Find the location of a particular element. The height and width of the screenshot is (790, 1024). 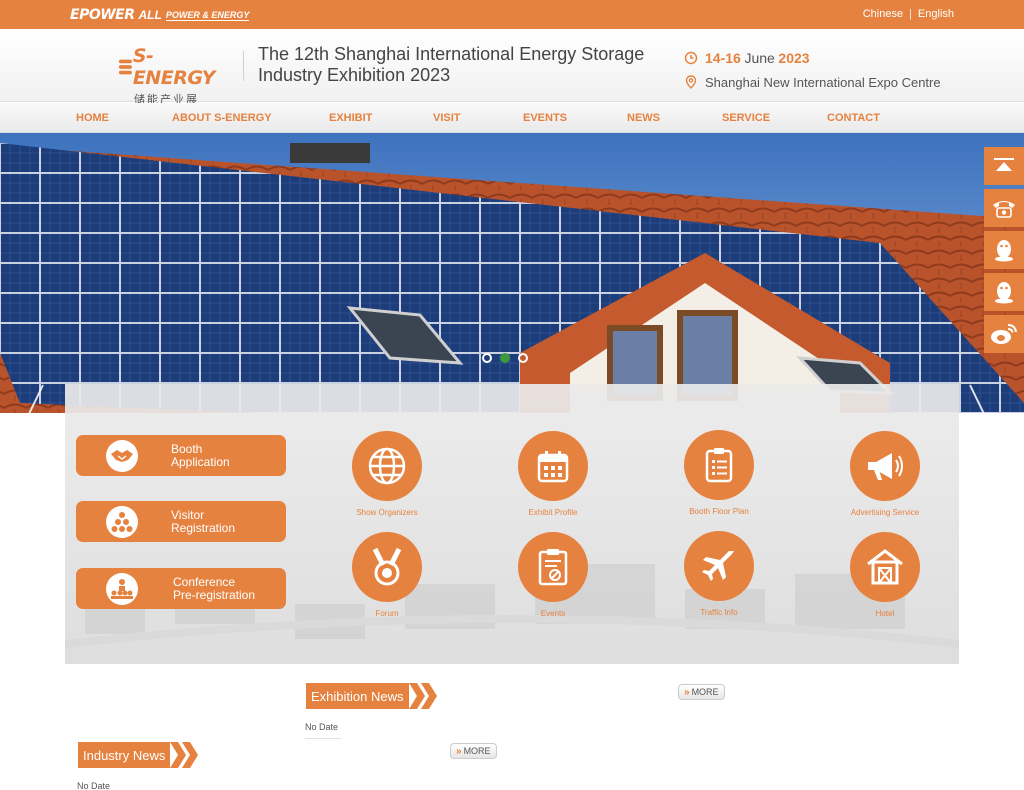

back-to-top-button is located at coordinates (1004, 166).